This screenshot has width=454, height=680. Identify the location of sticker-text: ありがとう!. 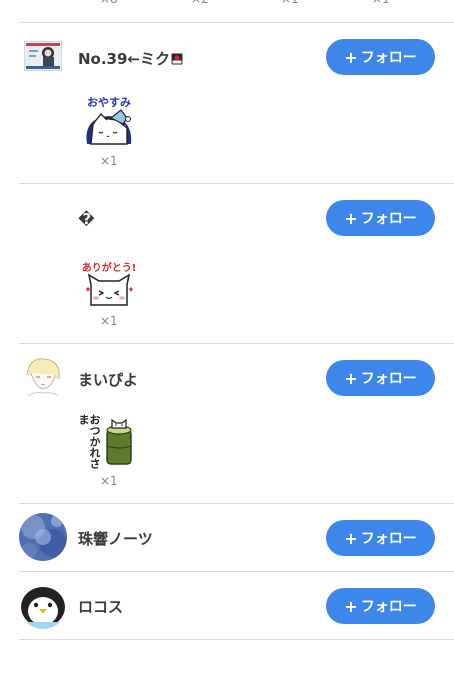
(109, 268).